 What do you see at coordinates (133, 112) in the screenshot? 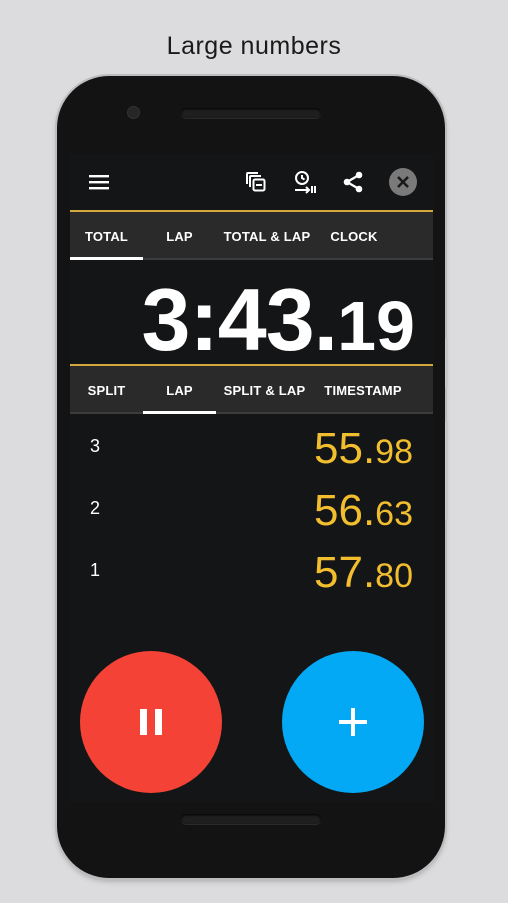
I see `front-camera` at bounding box center [133, 112].